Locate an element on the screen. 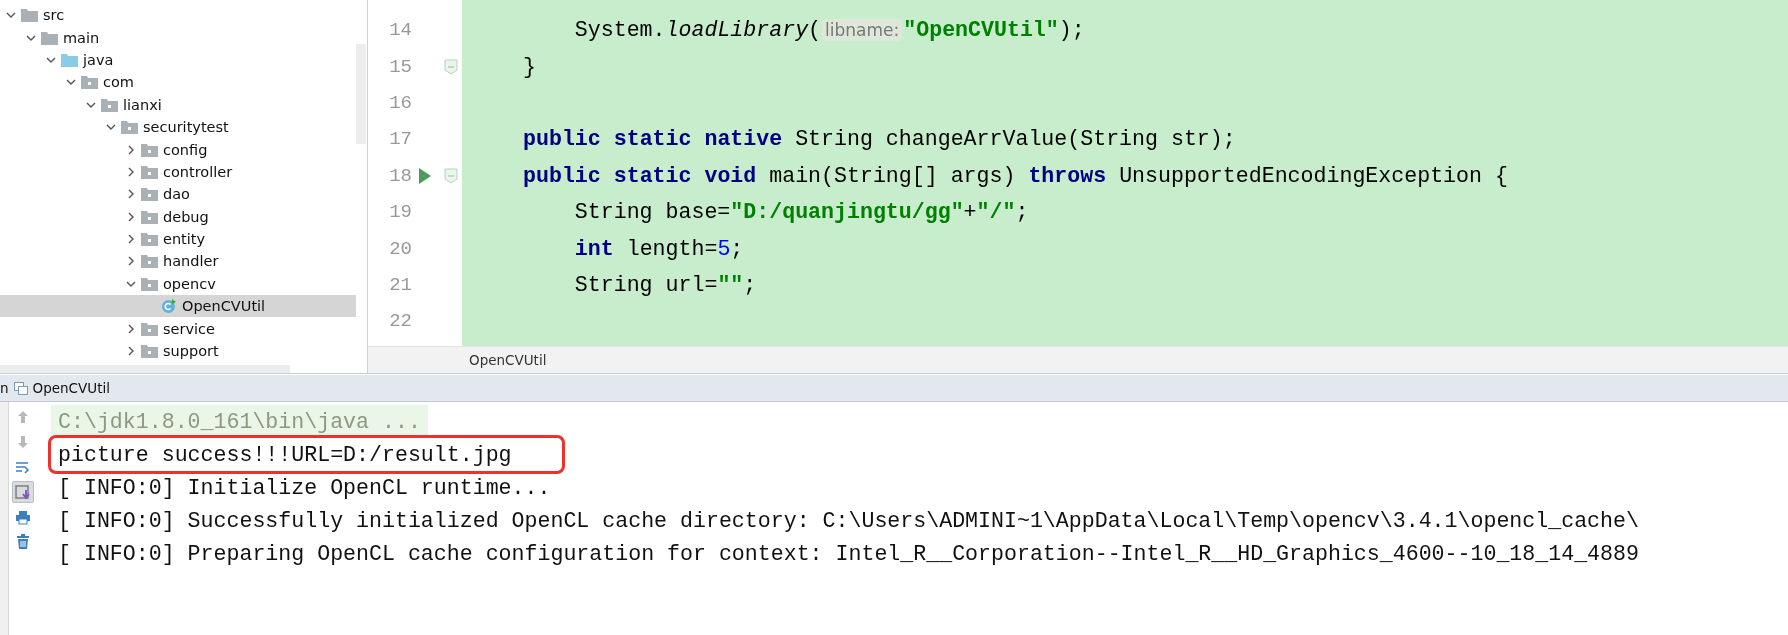  line-number: 18 is located at coordinates (400, 175).